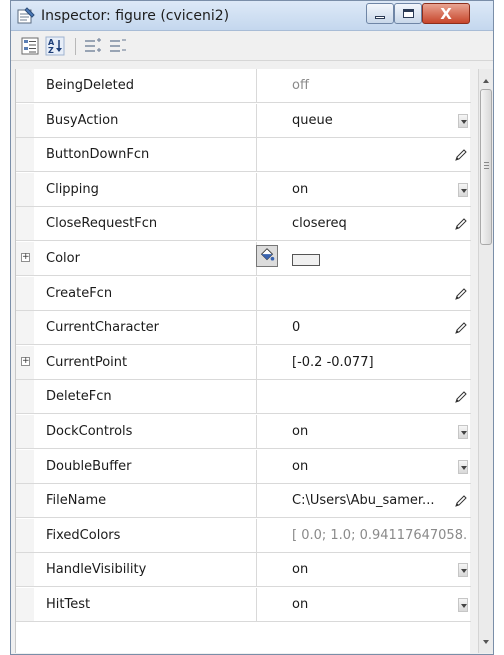 The width and height of the screenshot is (504, 655). I want to click on property-name: Clipping, so click(72, 189).